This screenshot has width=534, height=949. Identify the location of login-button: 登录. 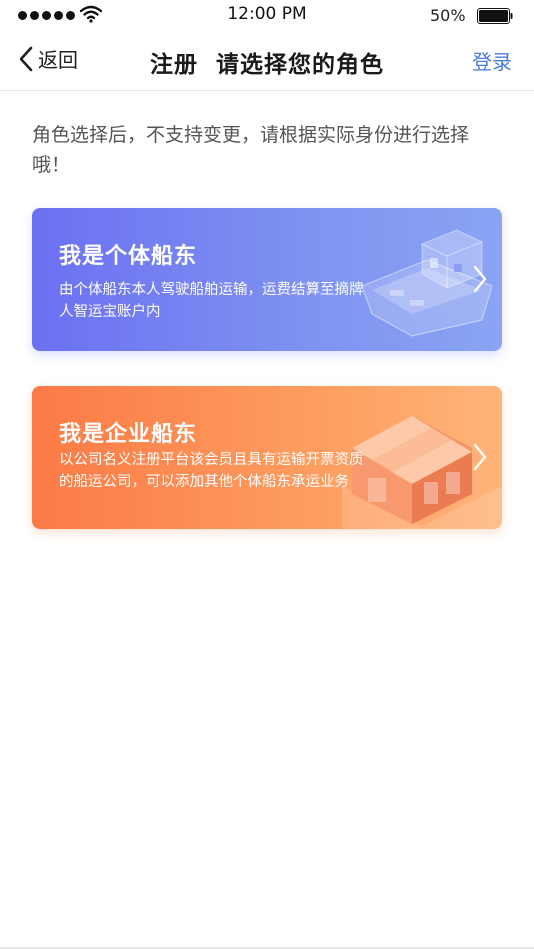
(492, 60).